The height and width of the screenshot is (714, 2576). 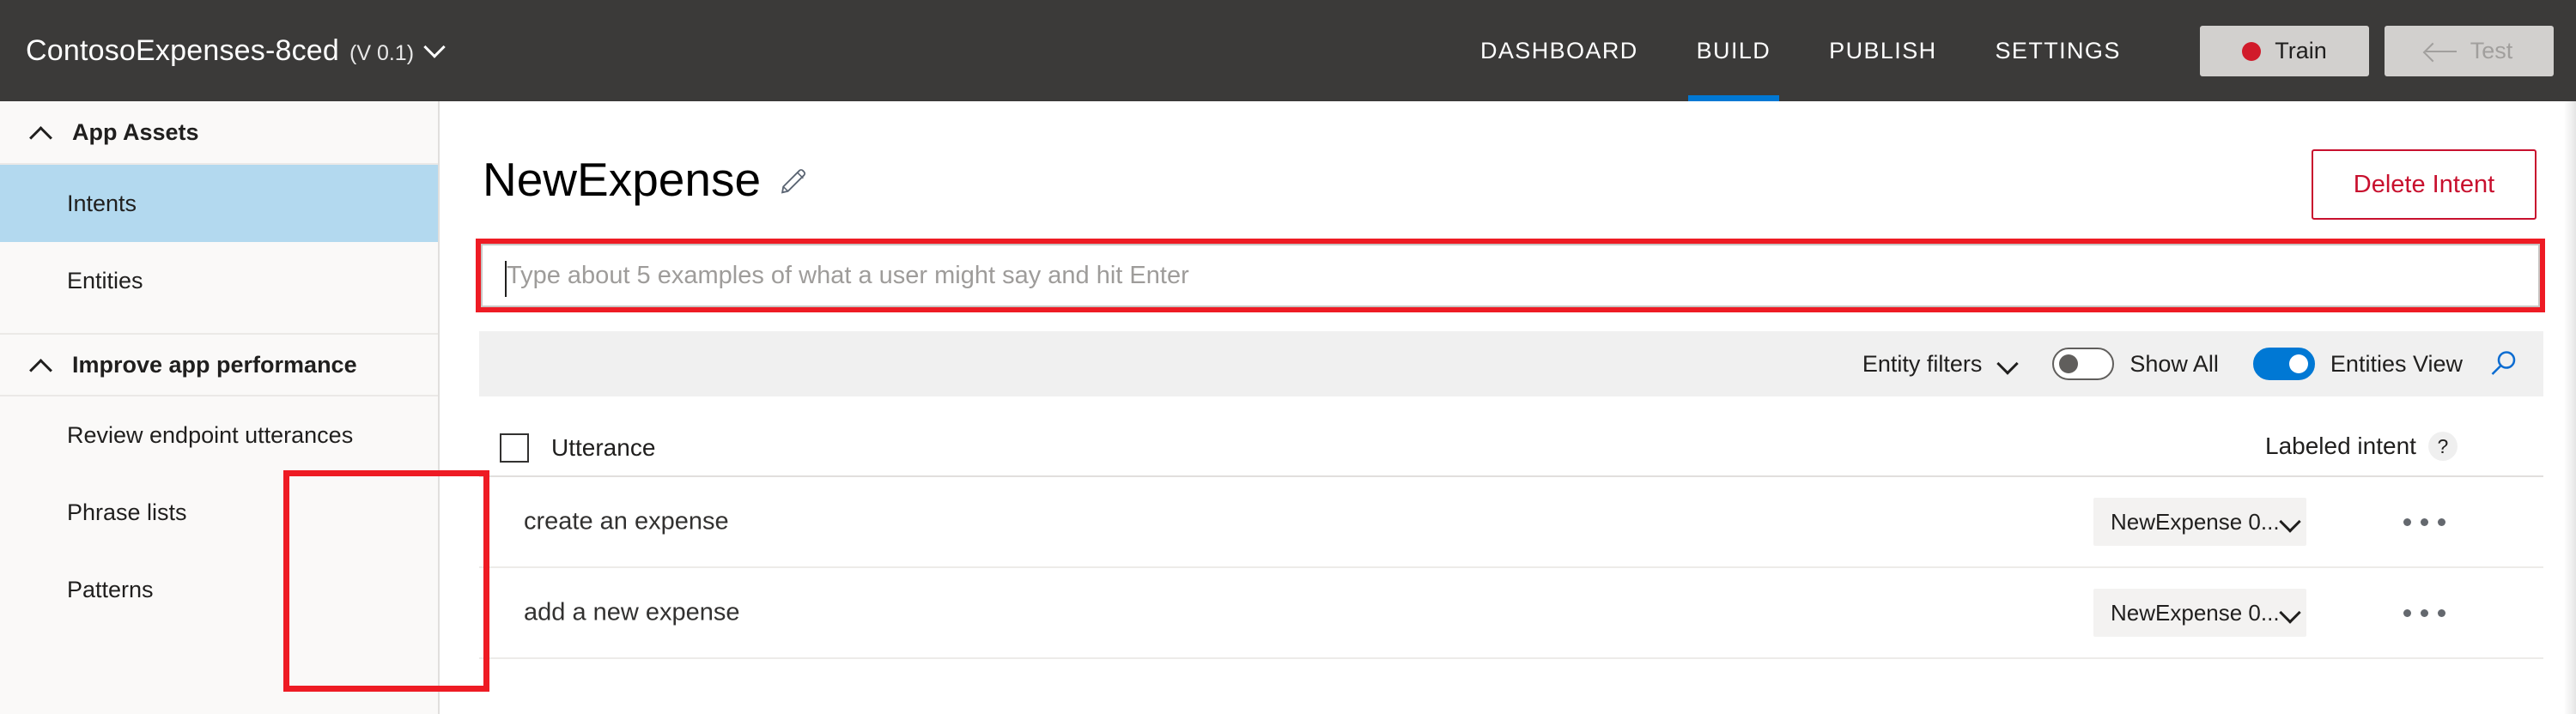 I want to click on column-header-labeled-intent: Labeled intent ?, so click(x=2361, y=446).